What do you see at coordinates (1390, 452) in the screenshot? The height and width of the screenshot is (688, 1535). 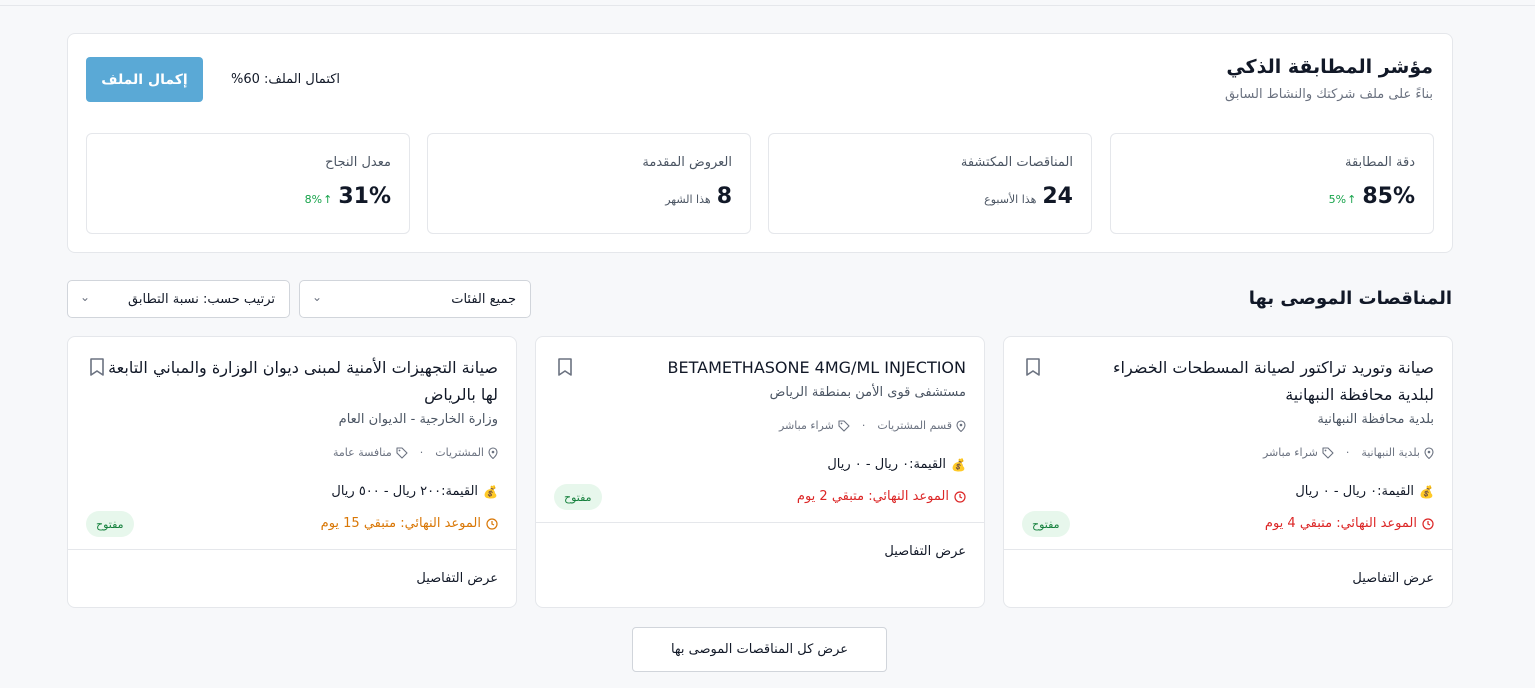 I see `tender-location: بلدية النبهانية` at bounding box center [1390, 452].